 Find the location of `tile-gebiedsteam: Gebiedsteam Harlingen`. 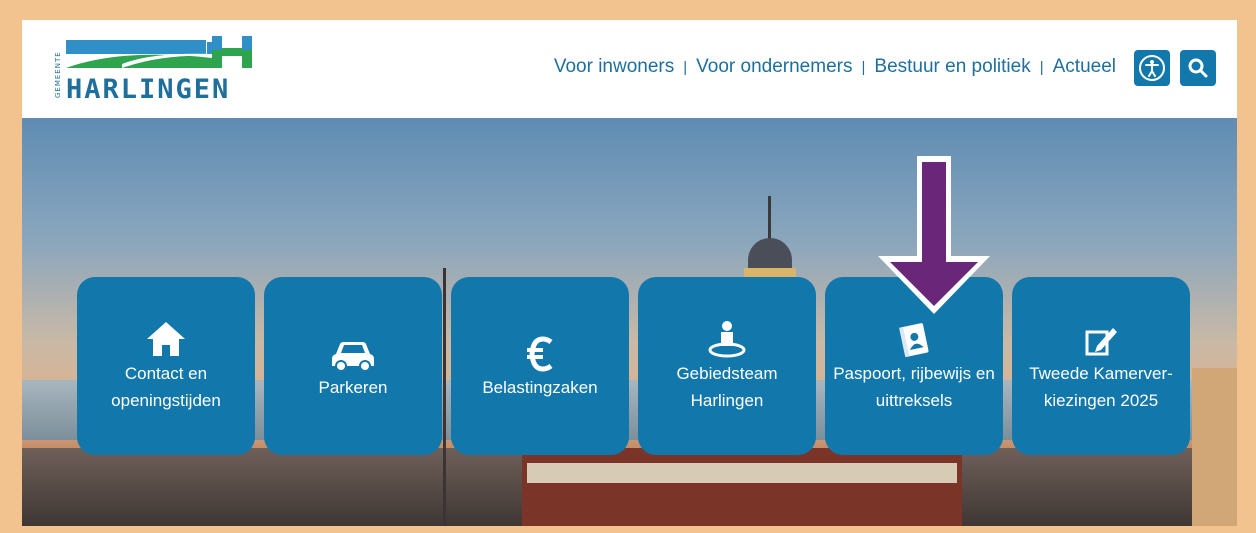

tile-gebiedsteam: Gebiedsteam Harlingen is located at coordinates (727, 366).